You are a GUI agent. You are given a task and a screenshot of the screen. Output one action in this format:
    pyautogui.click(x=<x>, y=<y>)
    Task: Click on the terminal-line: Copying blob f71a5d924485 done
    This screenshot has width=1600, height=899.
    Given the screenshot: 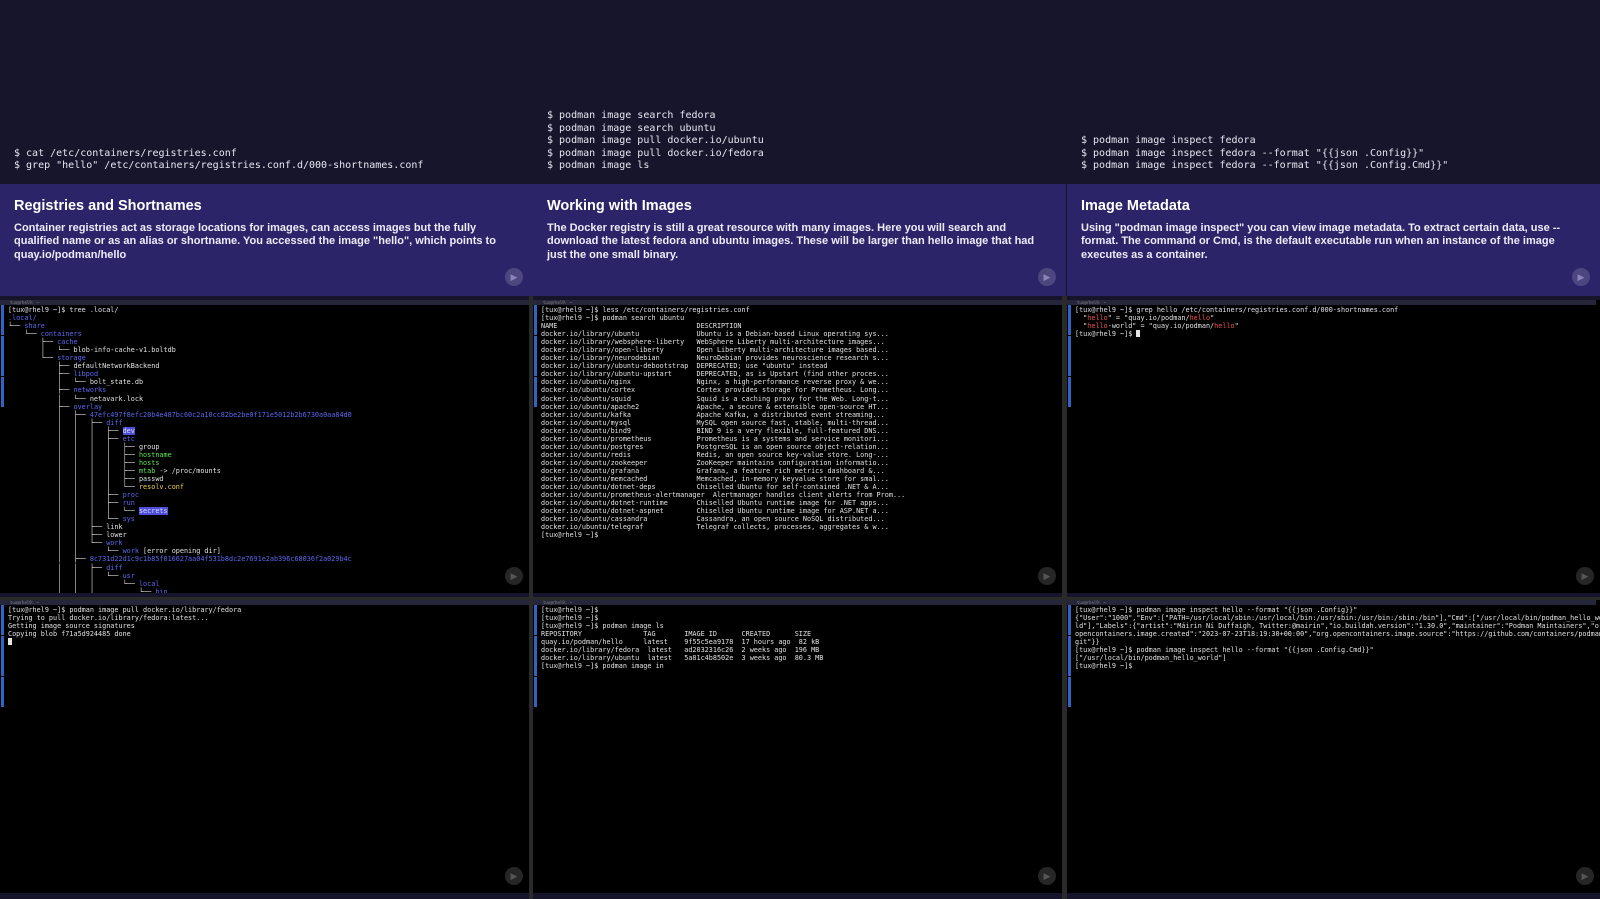 What is the action you would take?
    pyautogui.click(x=69, y=634)
    